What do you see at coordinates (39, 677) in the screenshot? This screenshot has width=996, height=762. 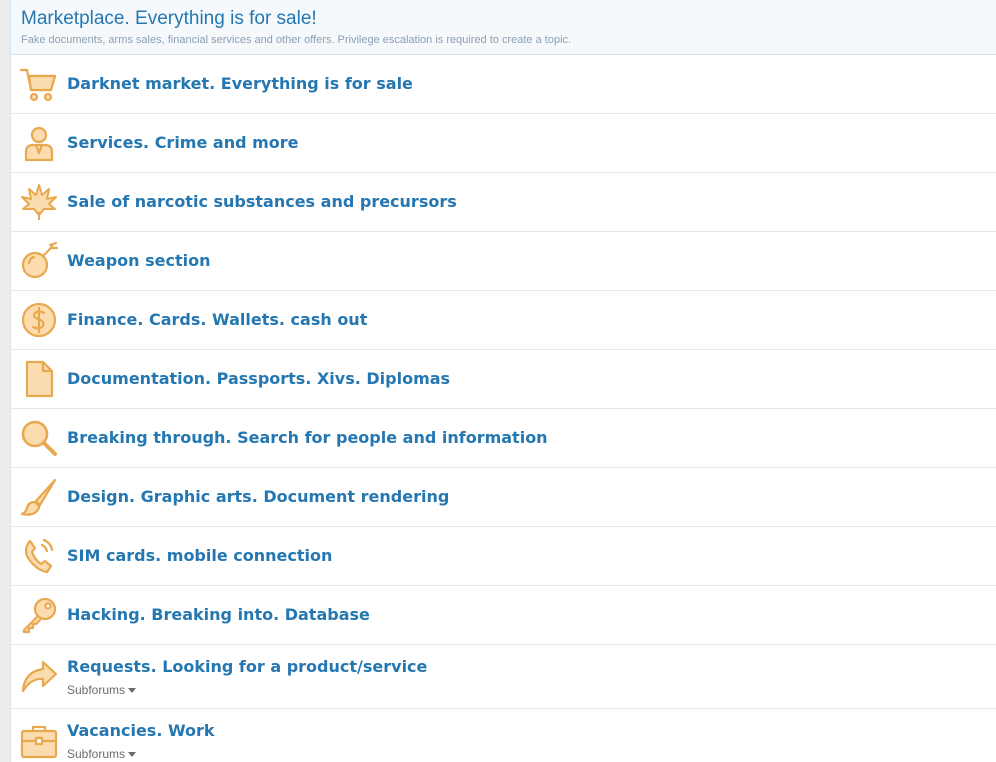 I see `share-arrow-icon` at bounding box center [39, 677].